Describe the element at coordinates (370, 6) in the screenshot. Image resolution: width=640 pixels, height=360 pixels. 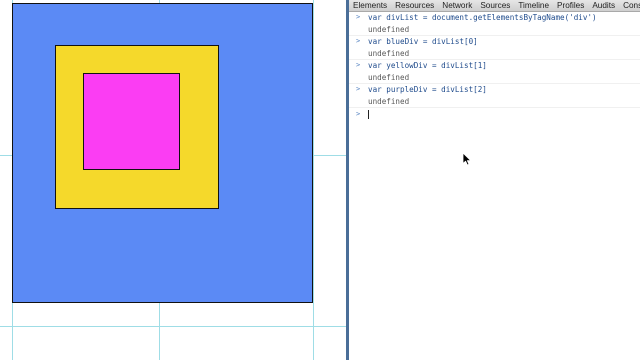
I see `tab-elements: Elements` at that location.